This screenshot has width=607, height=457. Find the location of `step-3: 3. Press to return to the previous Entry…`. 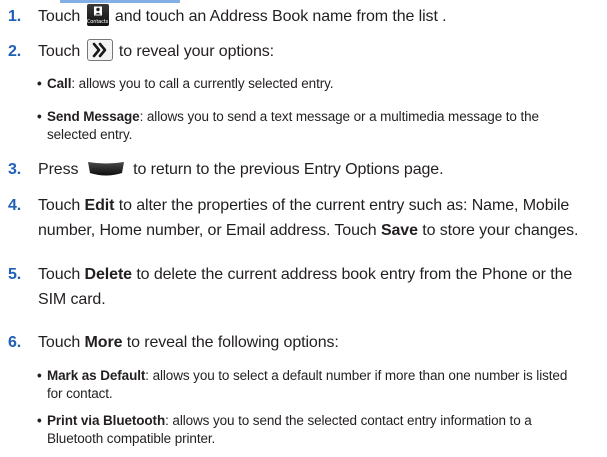

step-3: 3. Press to return to the previous Entry… is located at coordinates (304, 170).